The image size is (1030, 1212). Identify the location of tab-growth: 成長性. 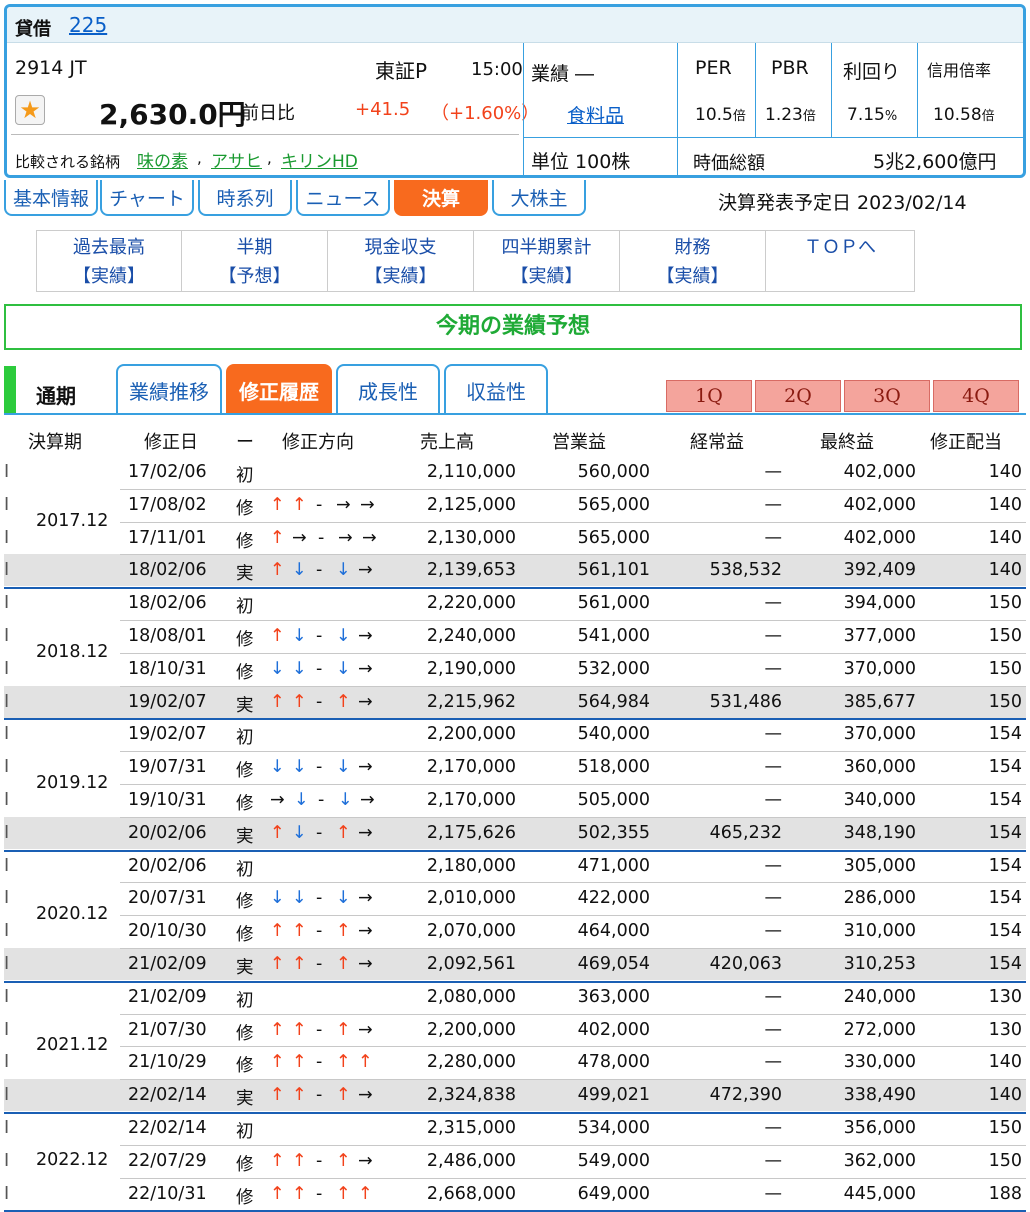
(388, 389).